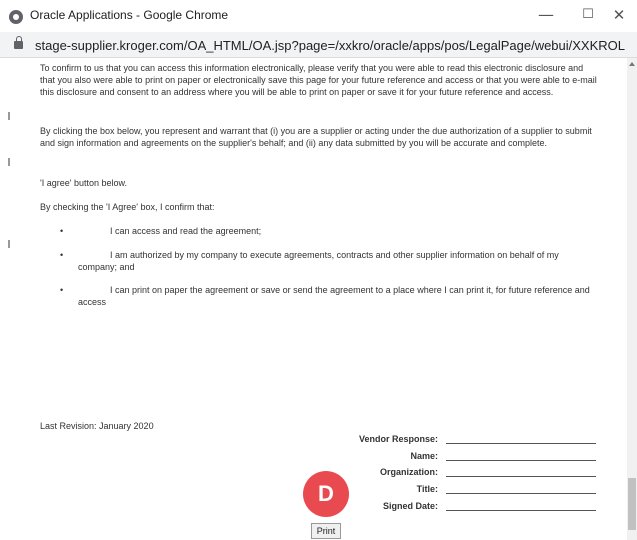 This screenshot has height=540, width=637. What do you see at coordinates (521, 460) in the screenshot?
I see `name-field` at bounding box center [521, 460].